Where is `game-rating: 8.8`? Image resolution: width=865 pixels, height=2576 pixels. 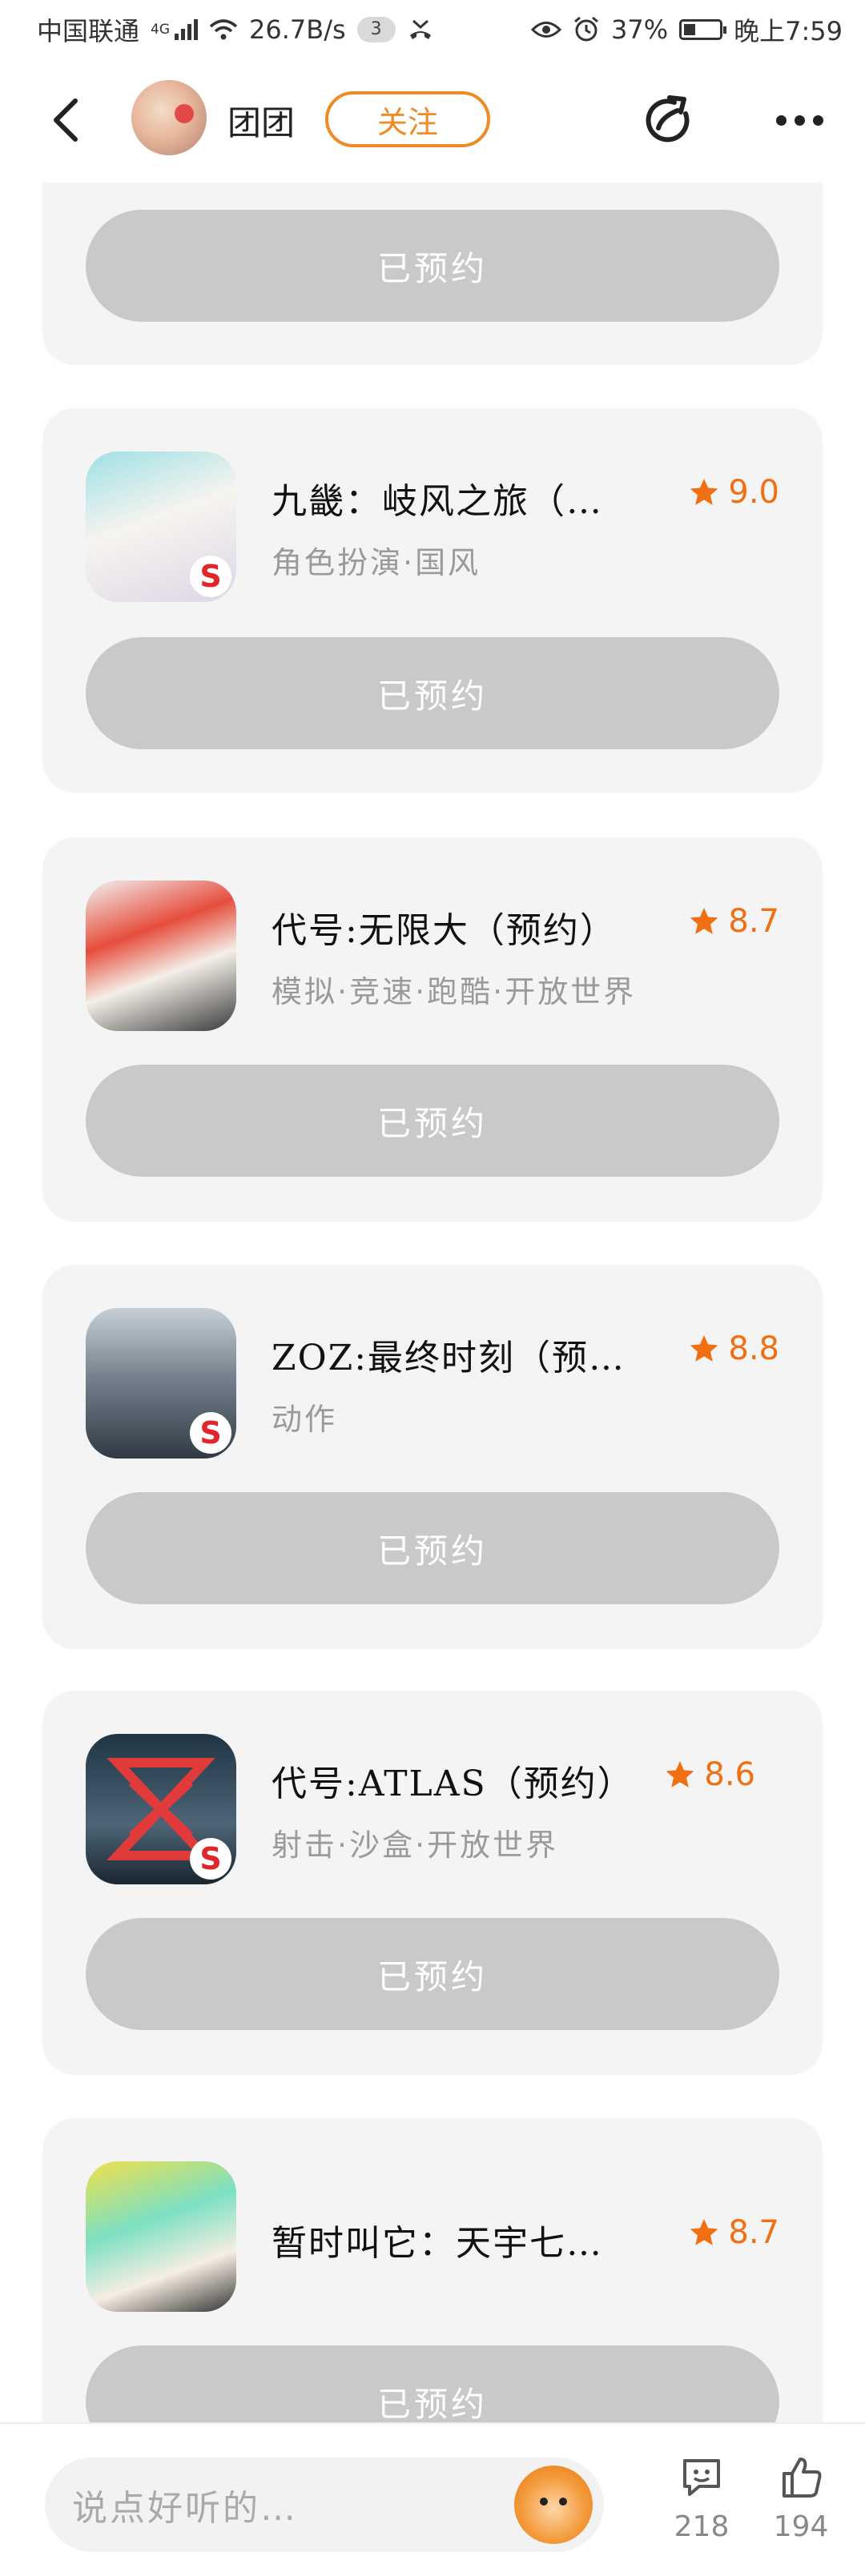 game-rating: 8.8 is located at coordinates (733, 1348).